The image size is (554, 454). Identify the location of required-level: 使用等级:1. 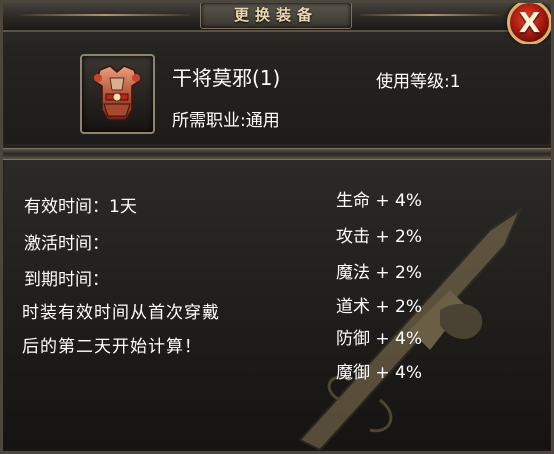
(418, 82).